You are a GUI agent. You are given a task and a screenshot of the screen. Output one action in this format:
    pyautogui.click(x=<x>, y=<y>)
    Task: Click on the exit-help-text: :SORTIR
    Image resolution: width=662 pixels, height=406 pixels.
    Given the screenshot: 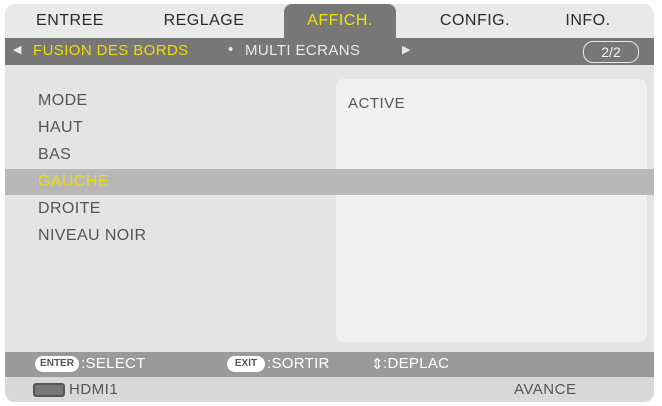 What is the action you would take?
    pyautogui.click(x=298, y=363)
    